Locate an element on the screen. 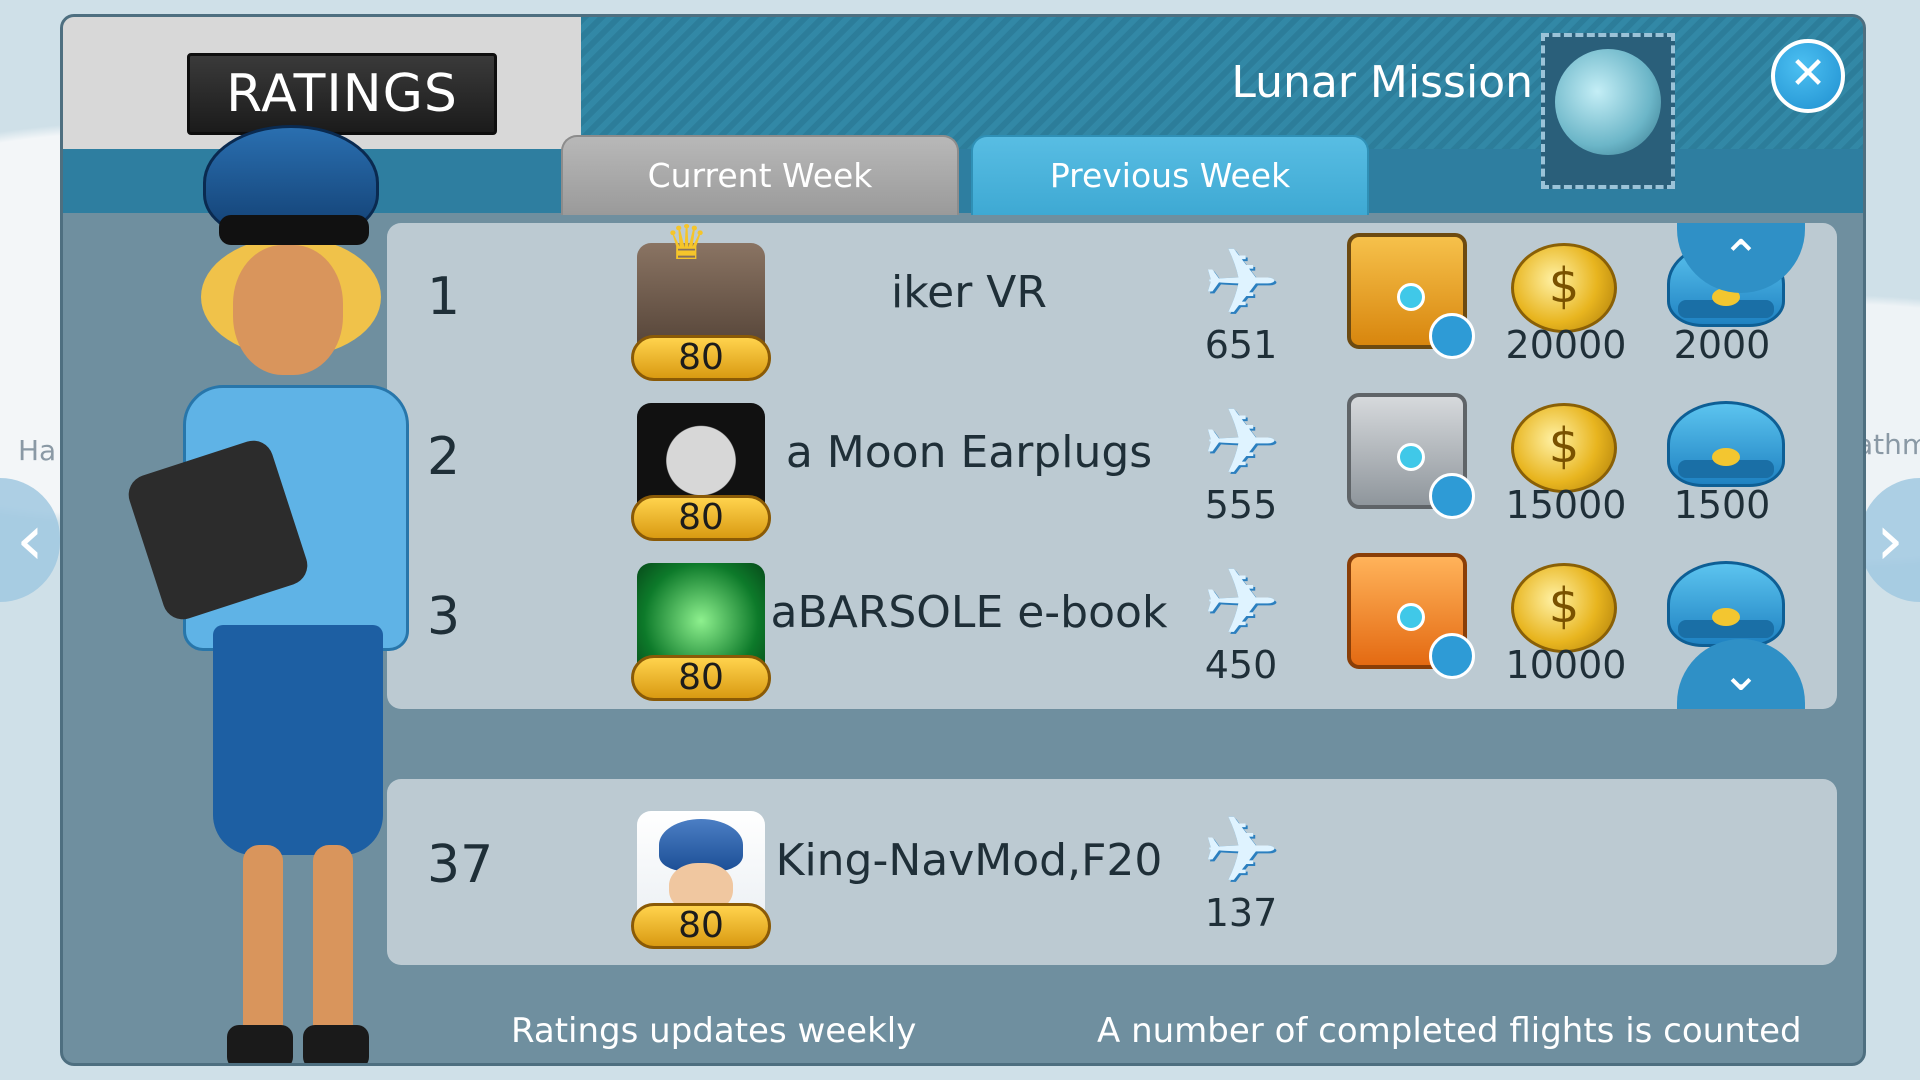 This screenshot has height=1080, width=1920. player-name: aBARSOLE e-book is located at coordinates (969, 612).